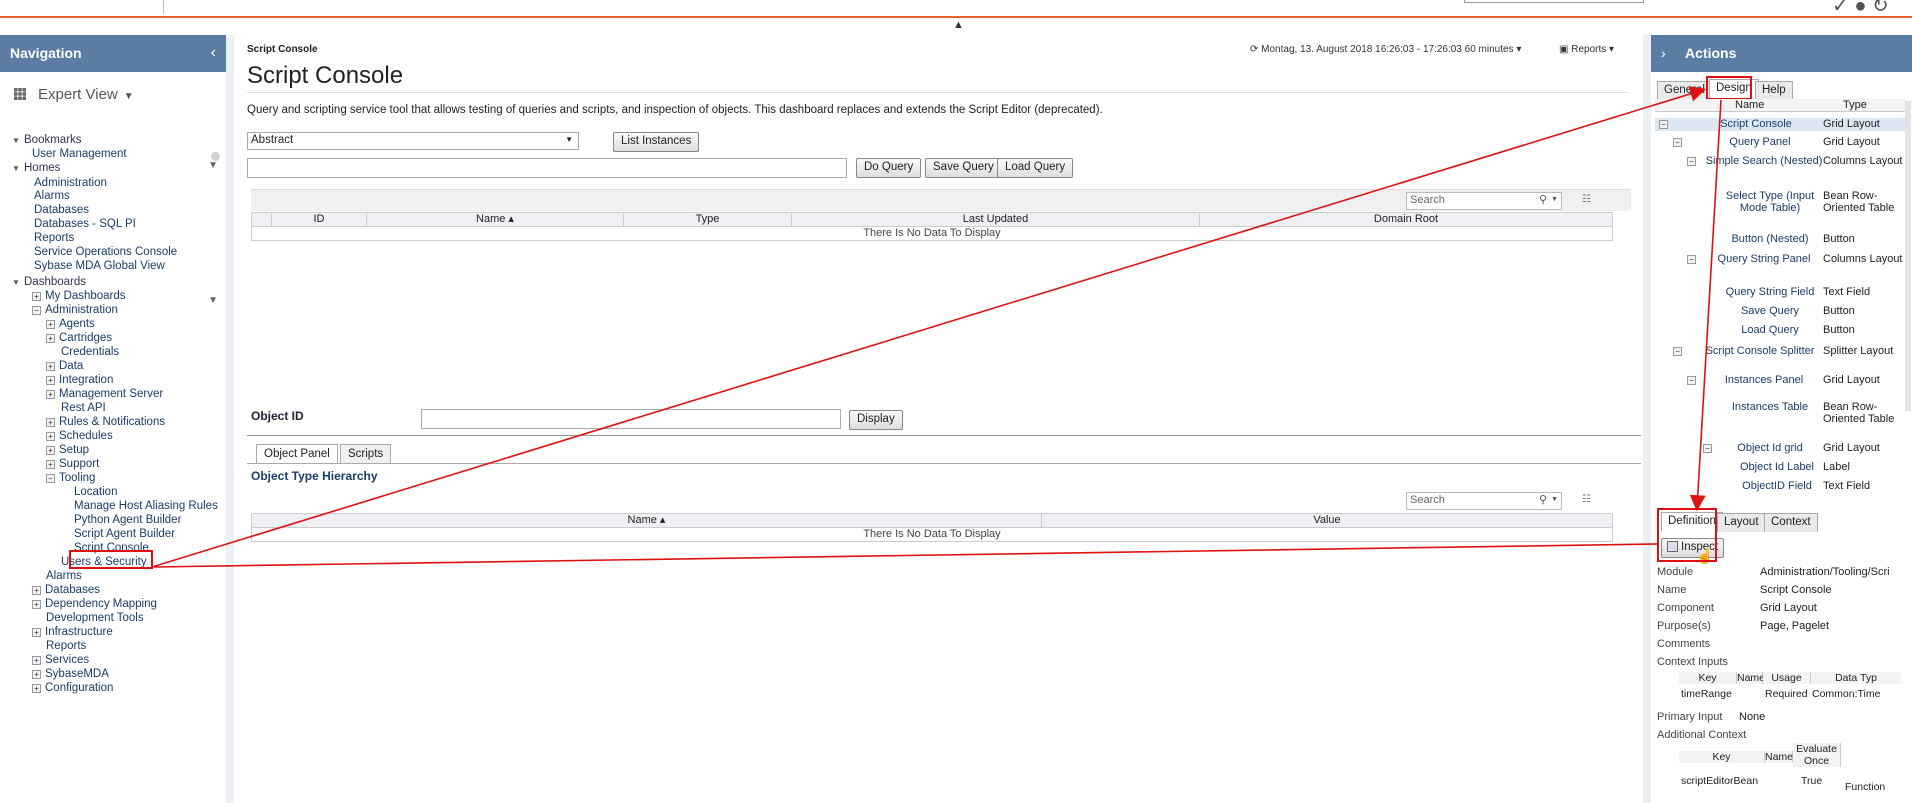 The image size is (1912, 803). I want to click on collapse-left-icon: ‹, so click(213, 53).